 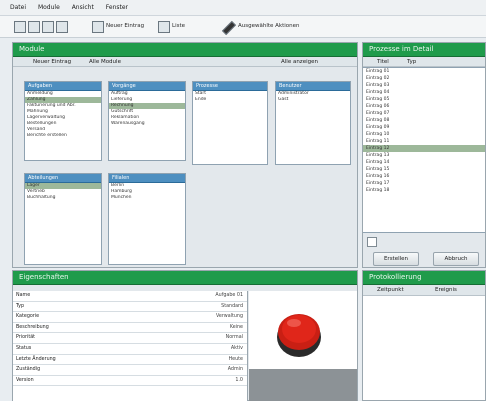 What do you see at coordinates (239, 381) in the screenshot?
I see `property-value: 1.0` at bounding box center [239, 381].